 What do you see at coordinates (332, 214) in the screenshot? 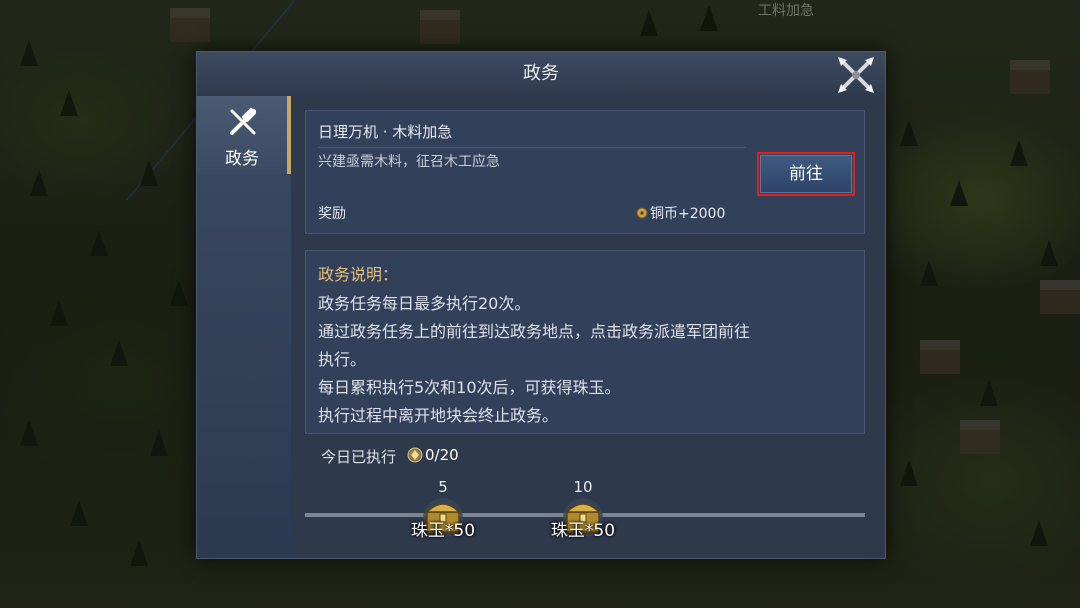
I see `reward-label: 奖励` at bounding box center [332, 214].